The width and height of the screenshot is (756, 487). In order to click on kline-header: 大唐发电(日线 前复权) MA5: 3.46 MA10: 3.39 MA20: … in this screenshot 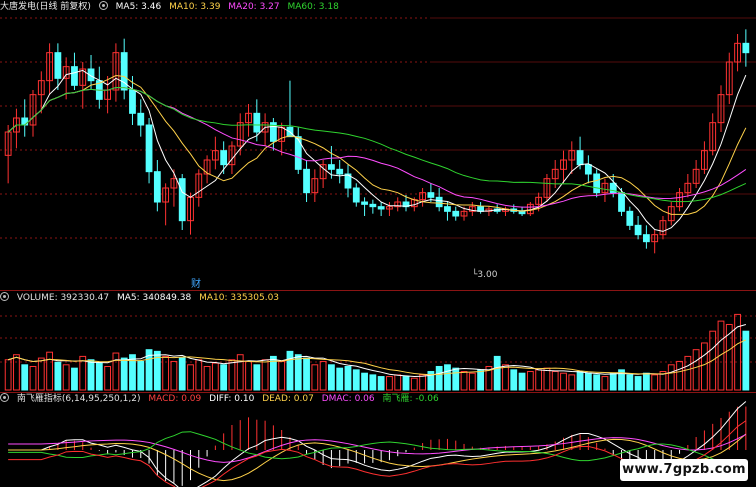, I will do `click(172, 7)`.